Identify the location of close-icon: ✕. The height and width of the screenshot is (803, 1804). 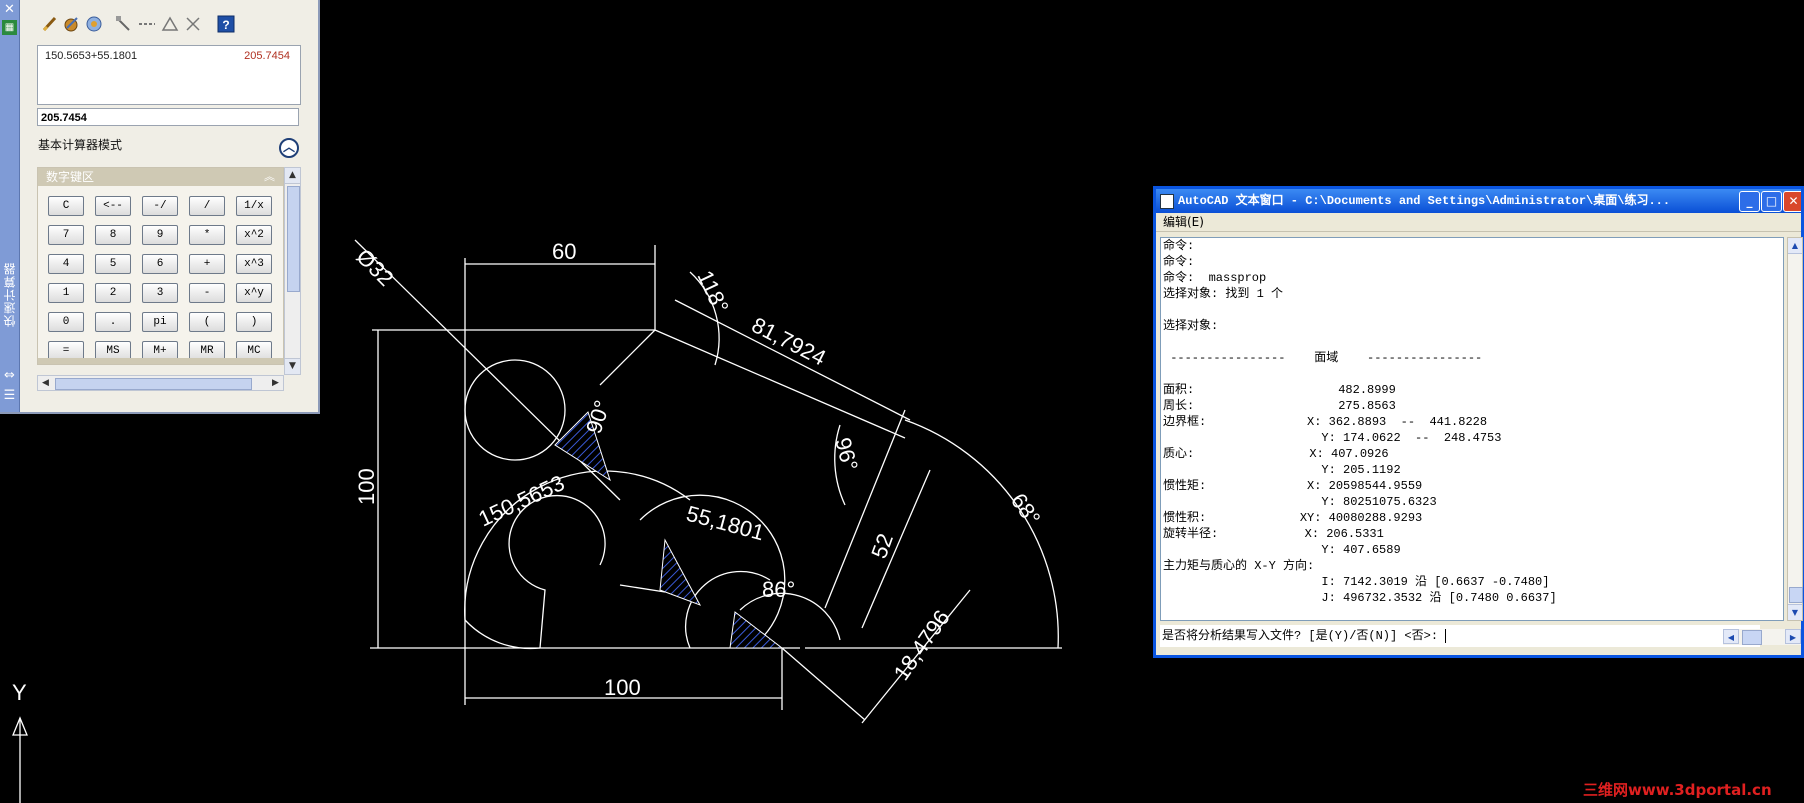
(9, 9).